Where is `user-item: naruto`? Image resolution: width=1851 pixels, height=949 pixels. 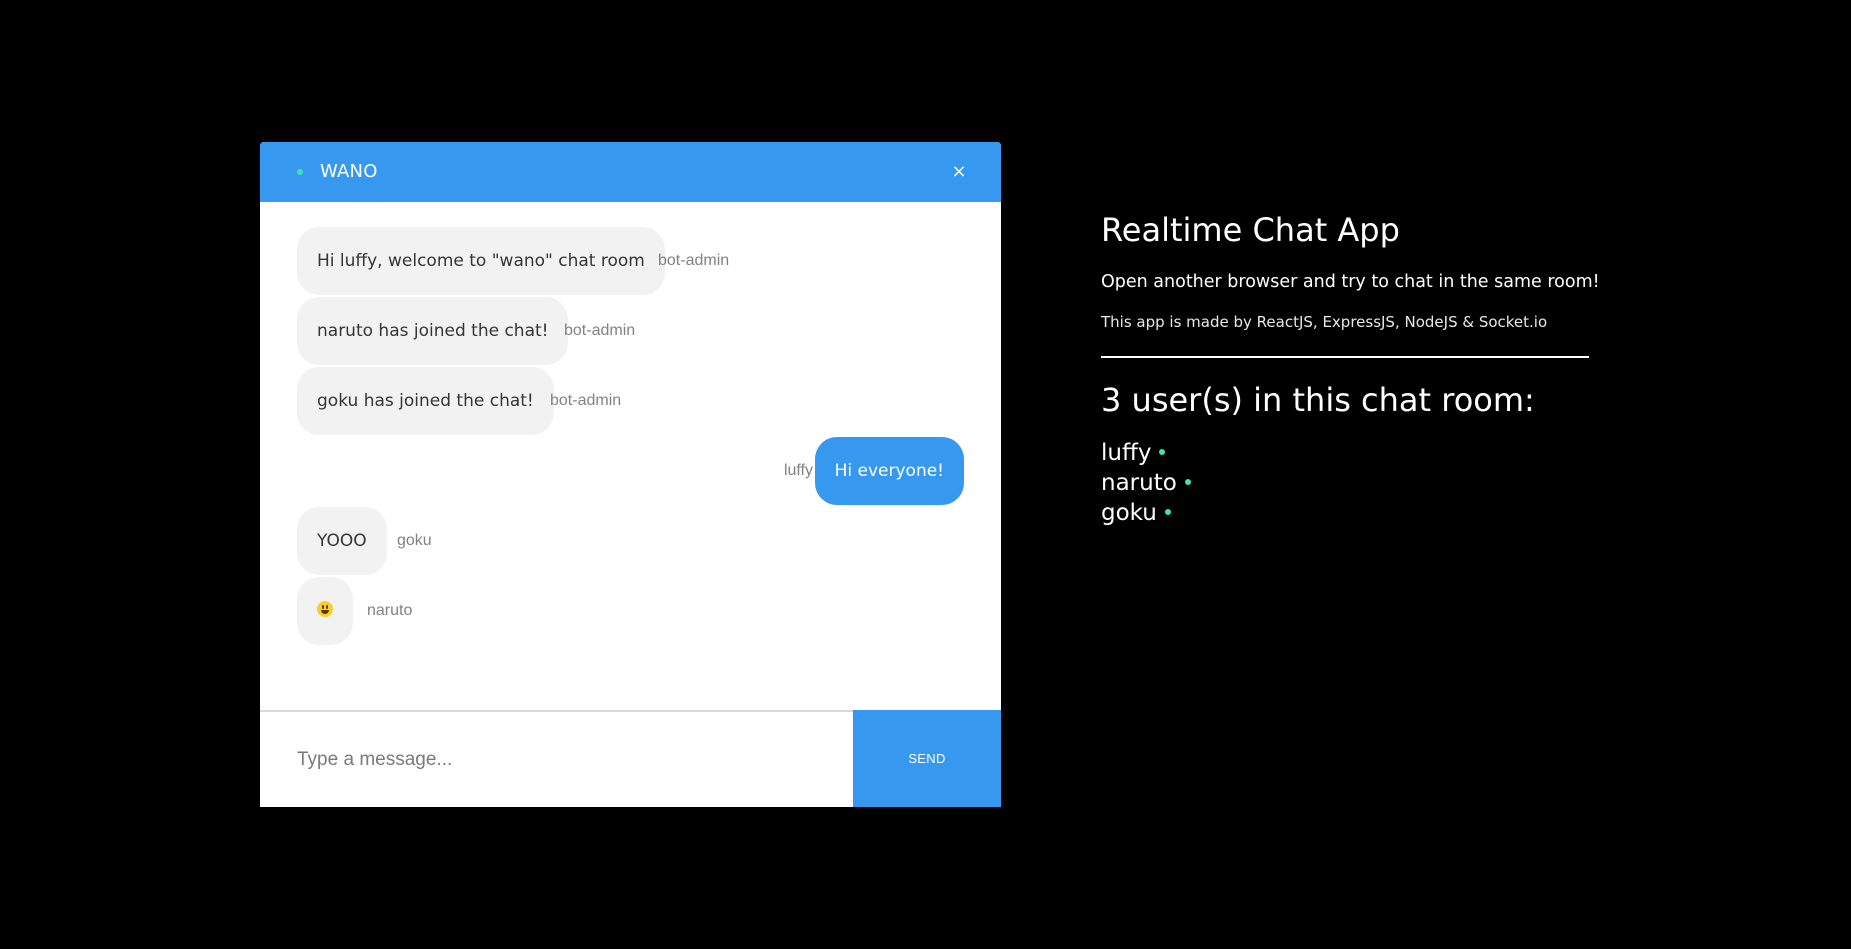
user-item: naruto is located at coordinates (1146, 483).